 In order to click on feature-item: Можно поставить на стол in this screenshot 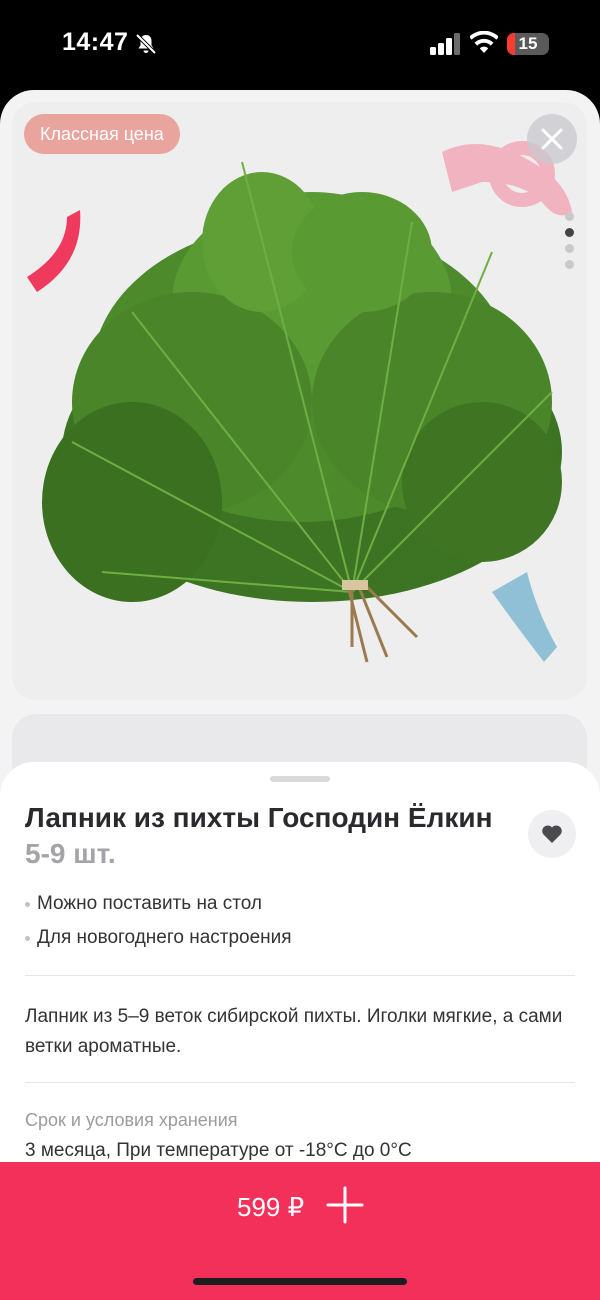, I will do `click(300, 907)`.